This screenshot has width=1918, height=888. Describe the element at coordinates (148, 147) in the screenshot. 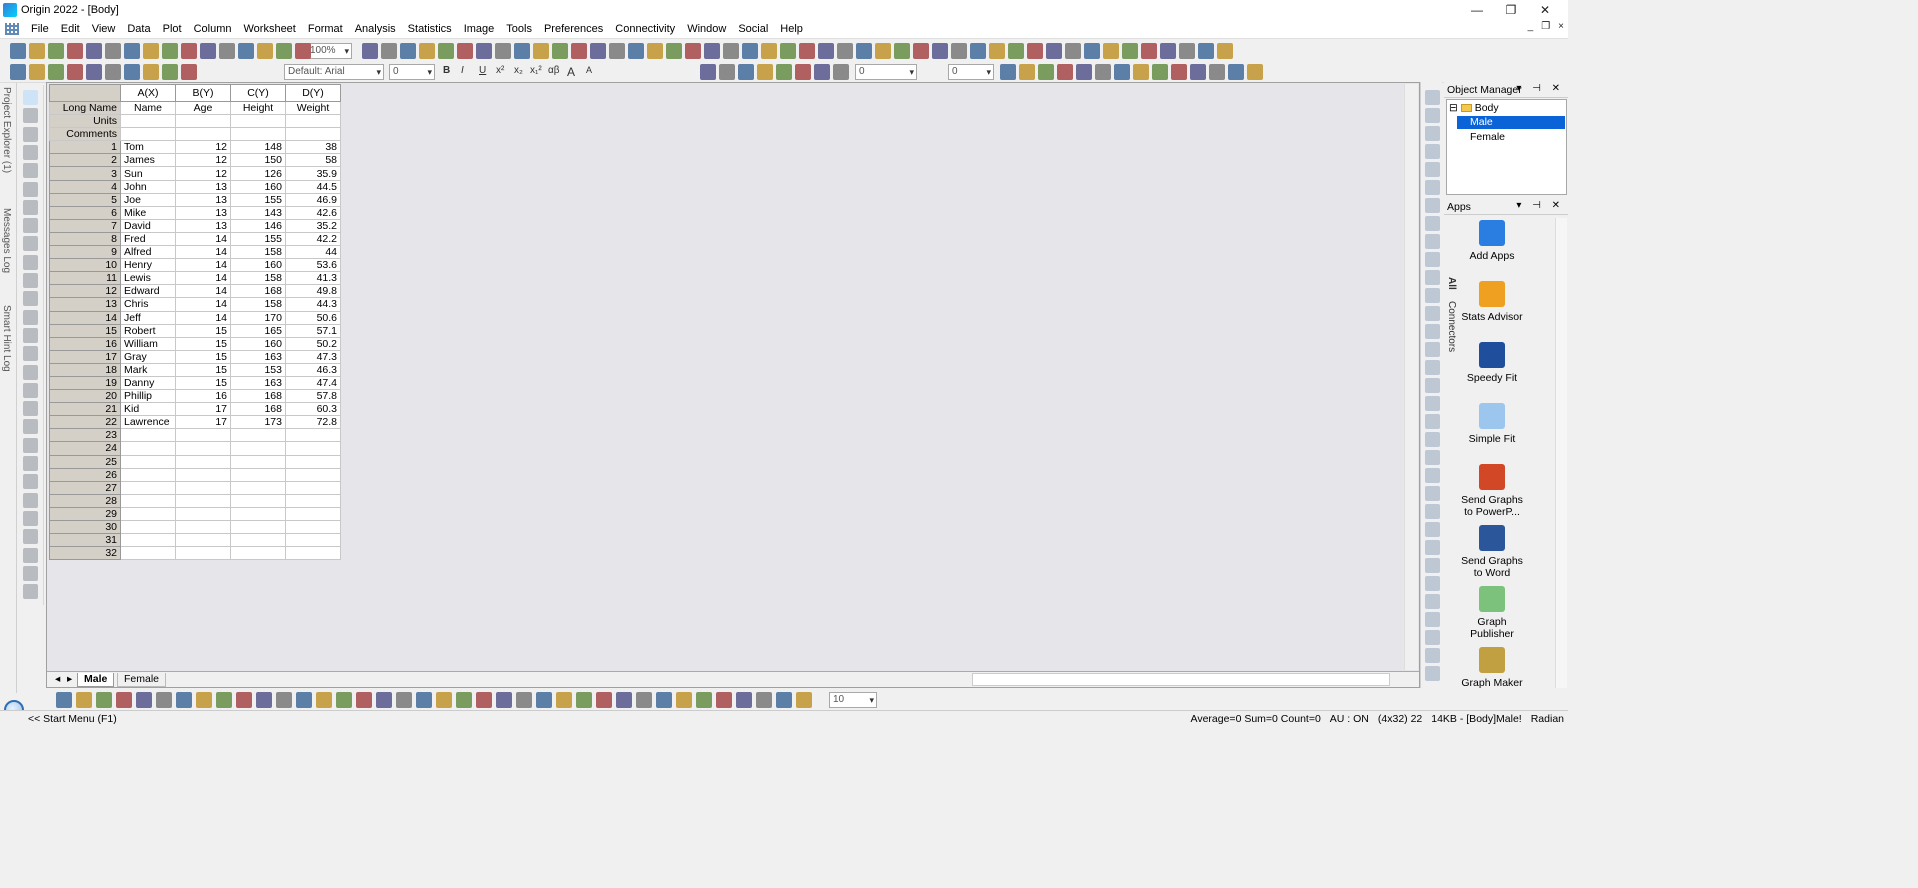

I see `cell: Tom` at that location.